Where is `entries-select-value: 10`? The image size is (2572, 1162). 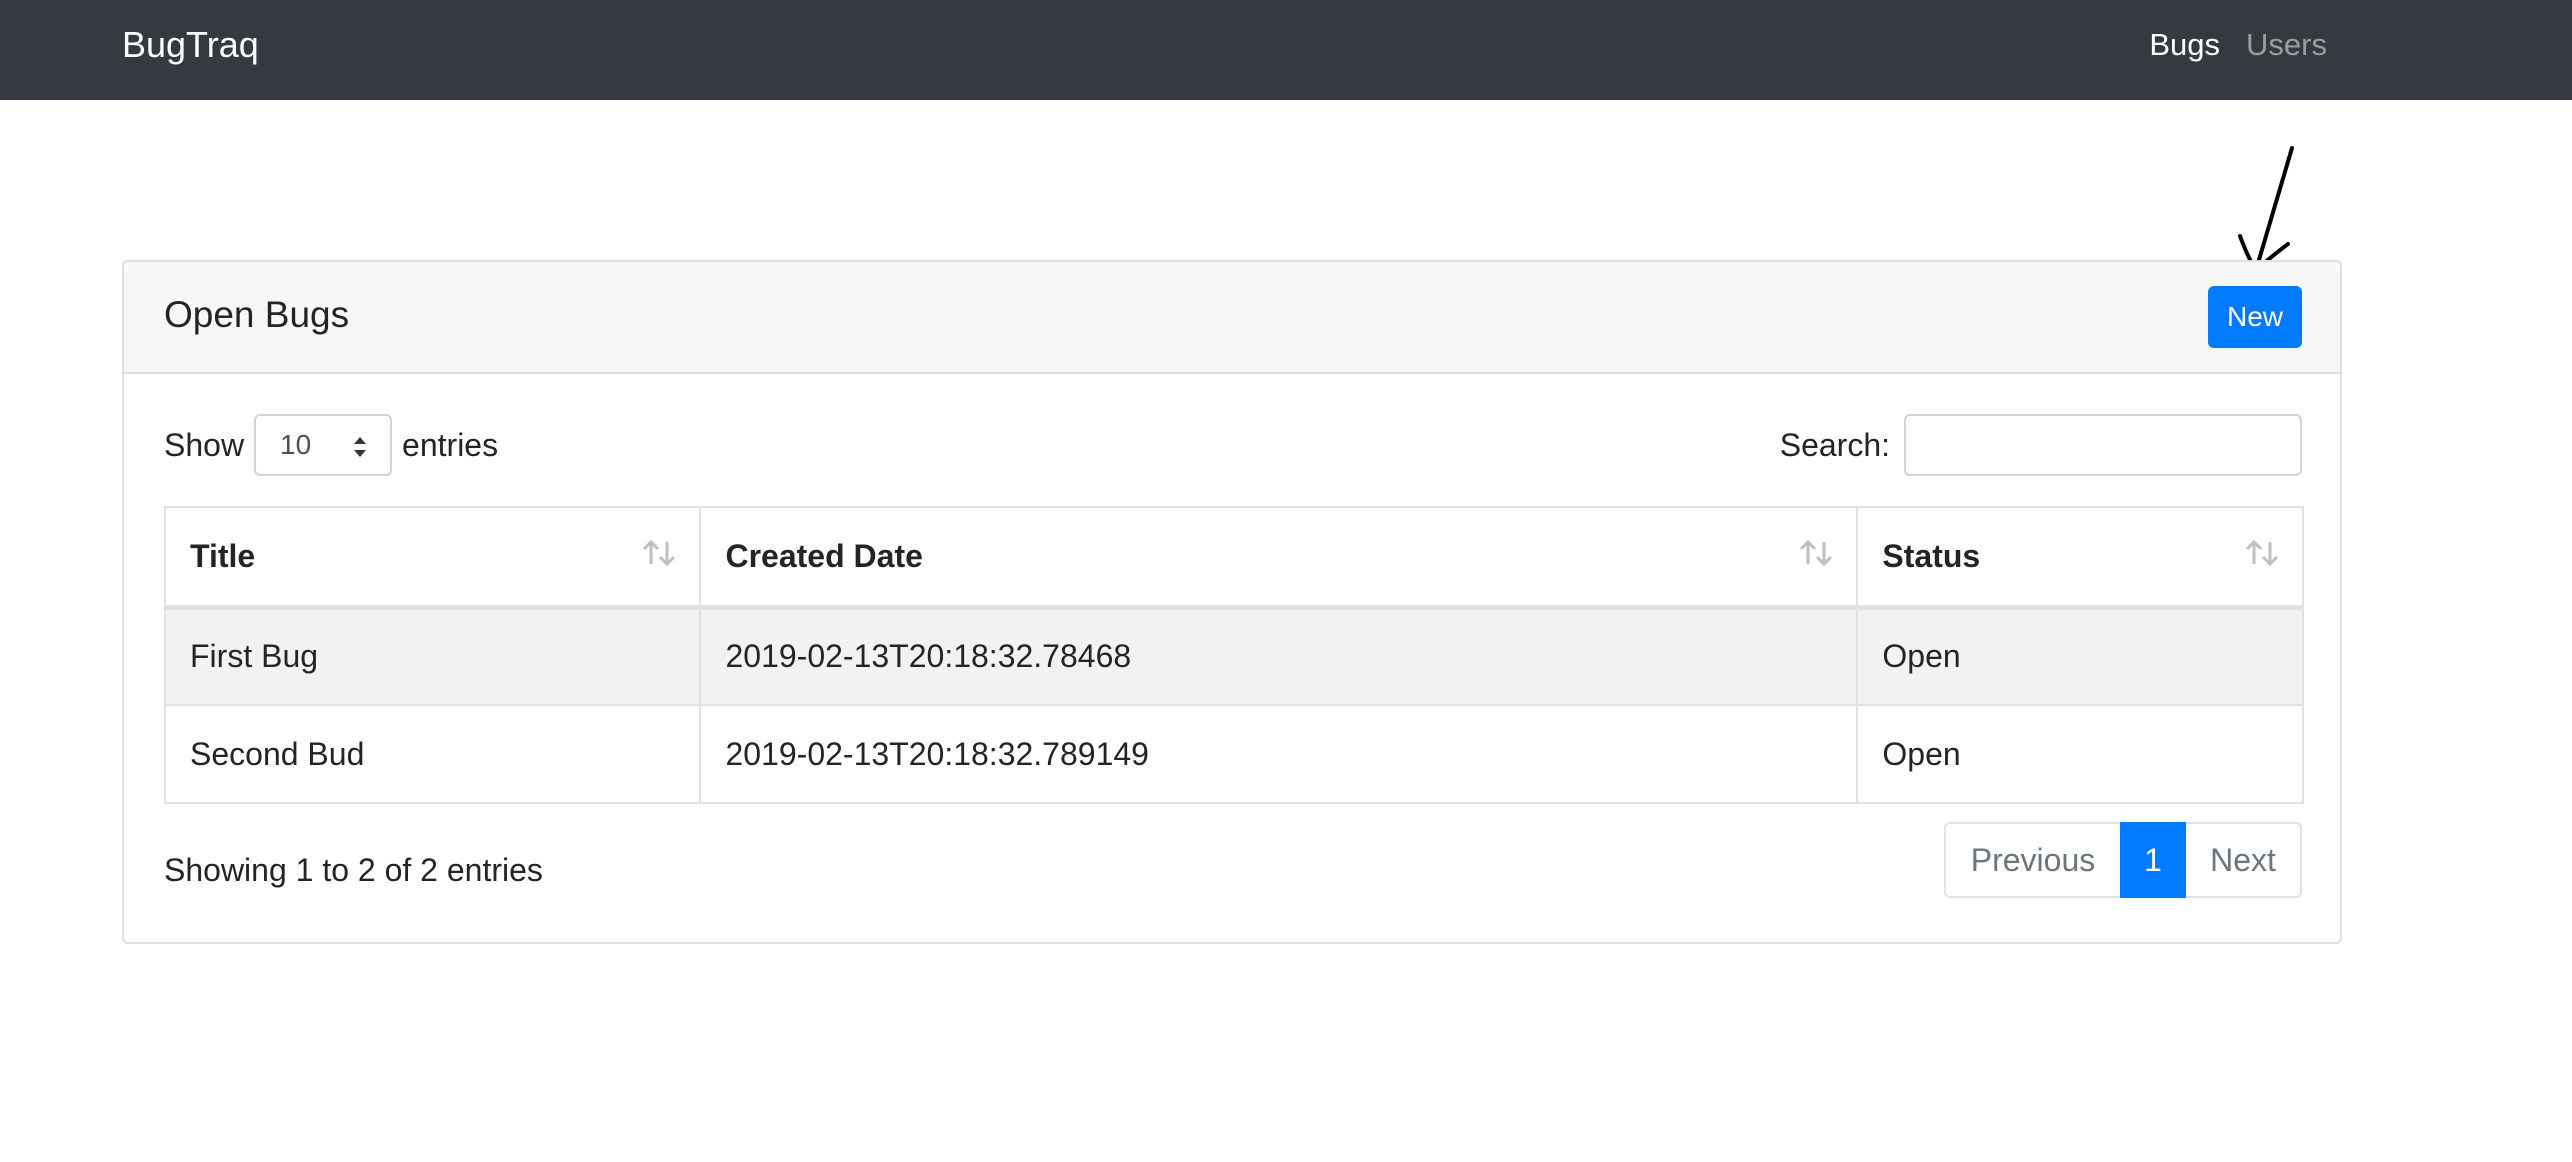
entries-select-value: 10 is located at coordinates (296, 444).